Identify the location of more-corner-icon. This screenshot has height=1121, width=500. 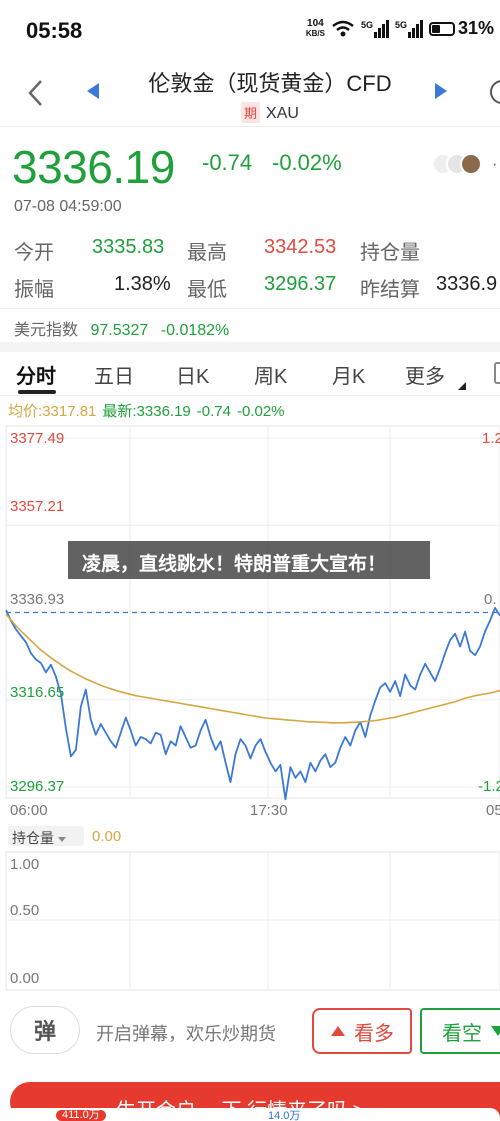
(462, 386).